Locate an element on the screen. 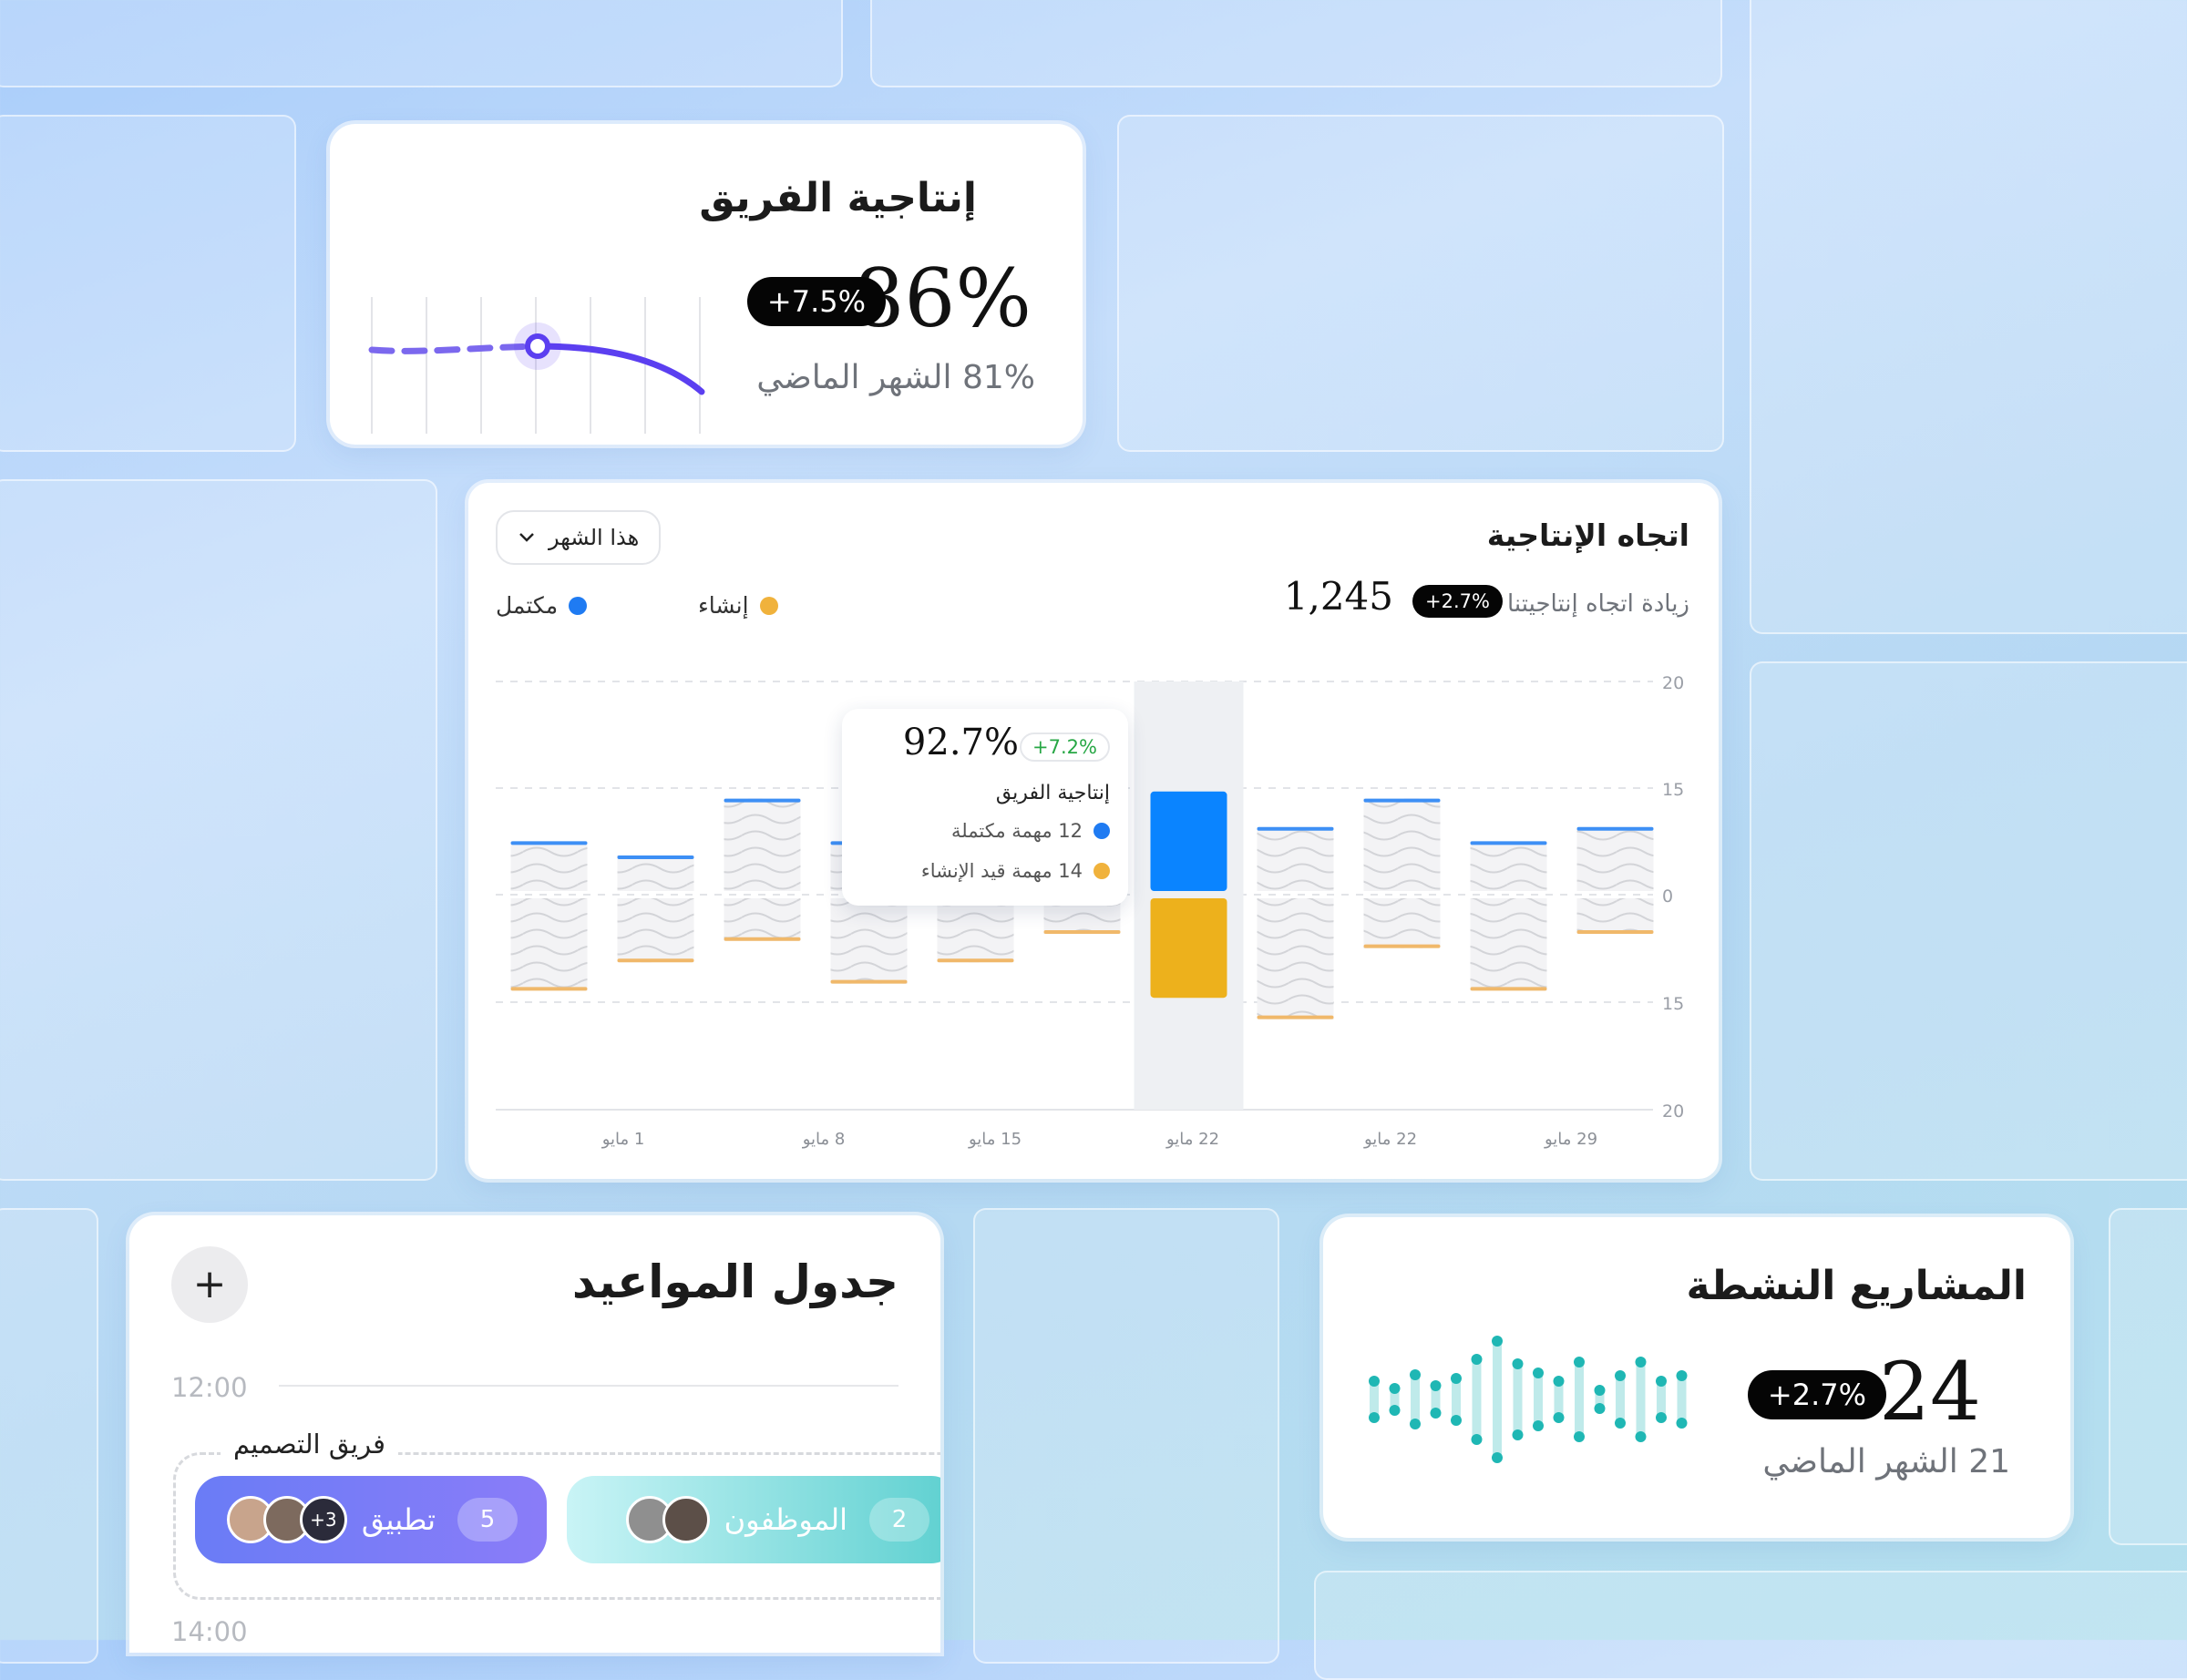  avatar is located at coordinates (686, 1520).